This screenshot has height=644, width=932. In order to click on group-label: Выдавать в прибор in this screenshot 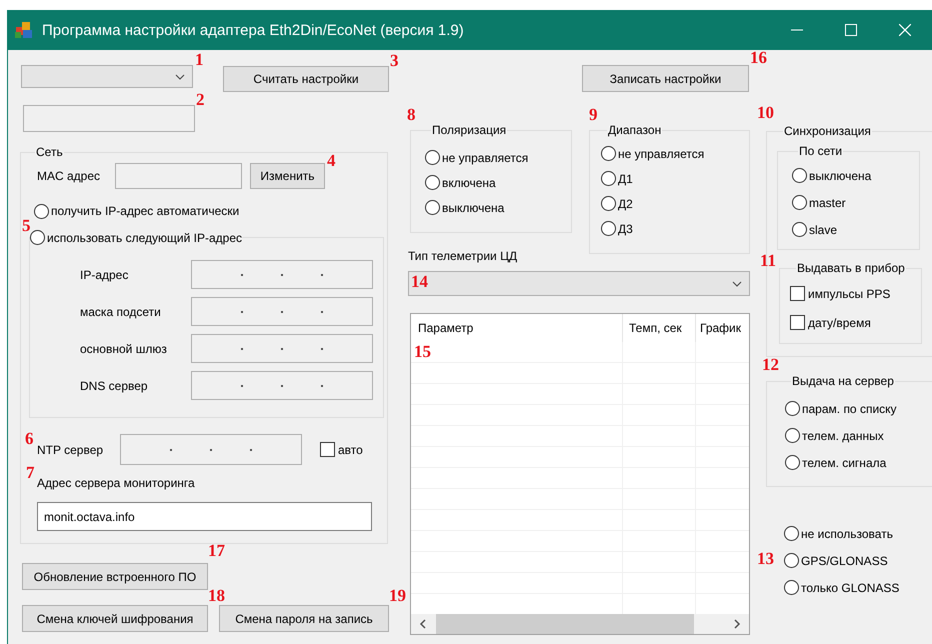, I will do `click(851, 268)`.